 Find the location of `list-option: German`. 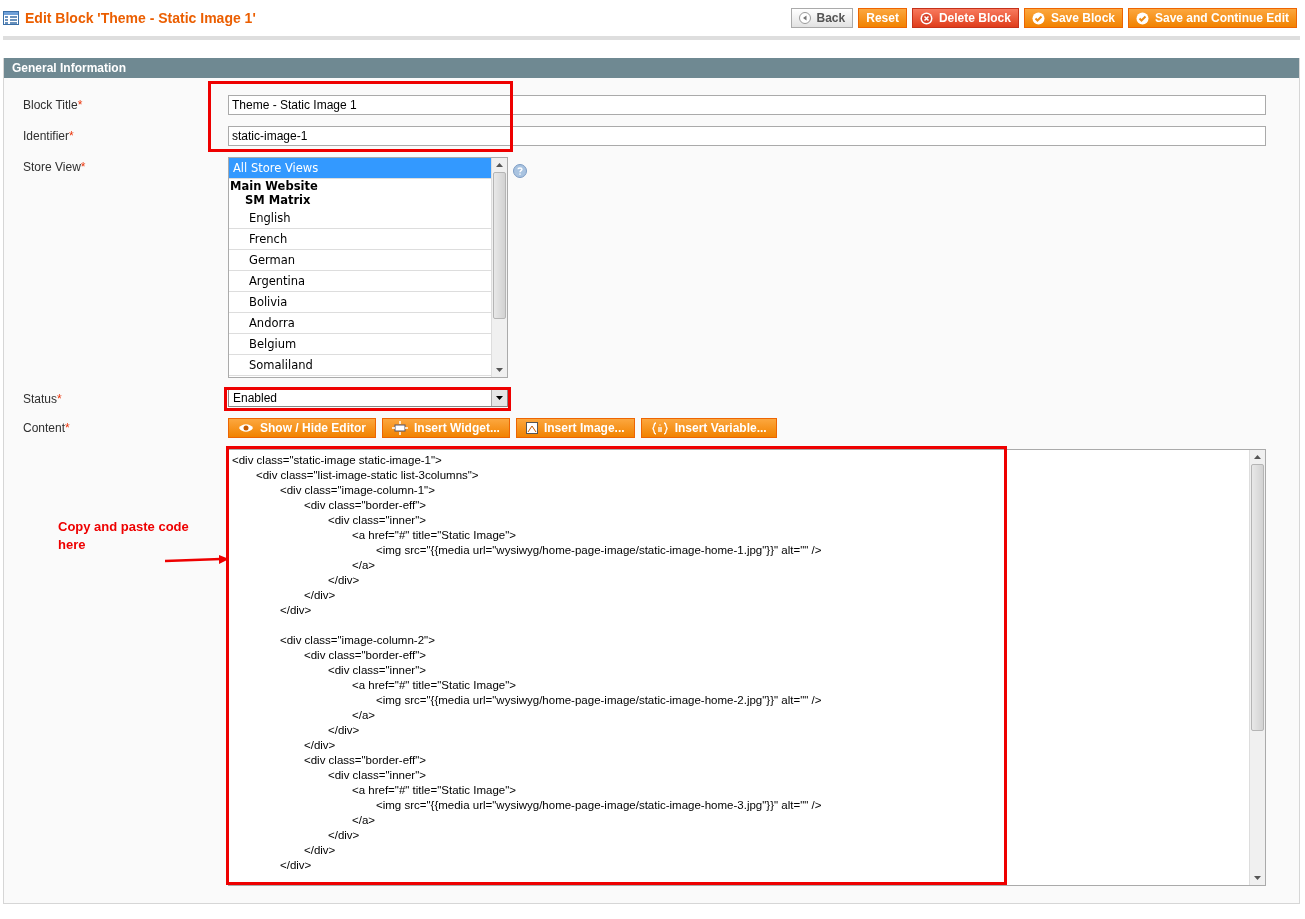

list-option: German is located at coordinates (360, 260).